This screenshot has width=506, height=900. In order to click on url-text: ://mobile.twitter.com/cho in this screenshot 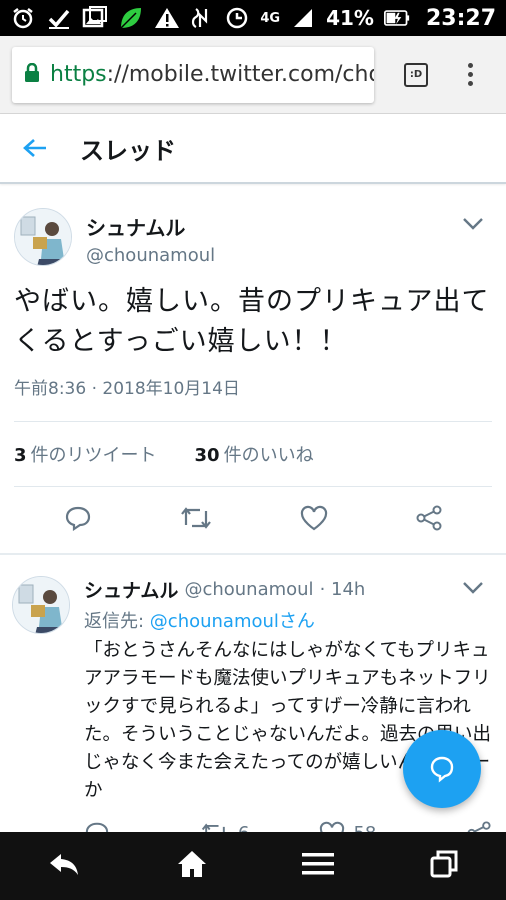, I will do `click(240, 74)`.